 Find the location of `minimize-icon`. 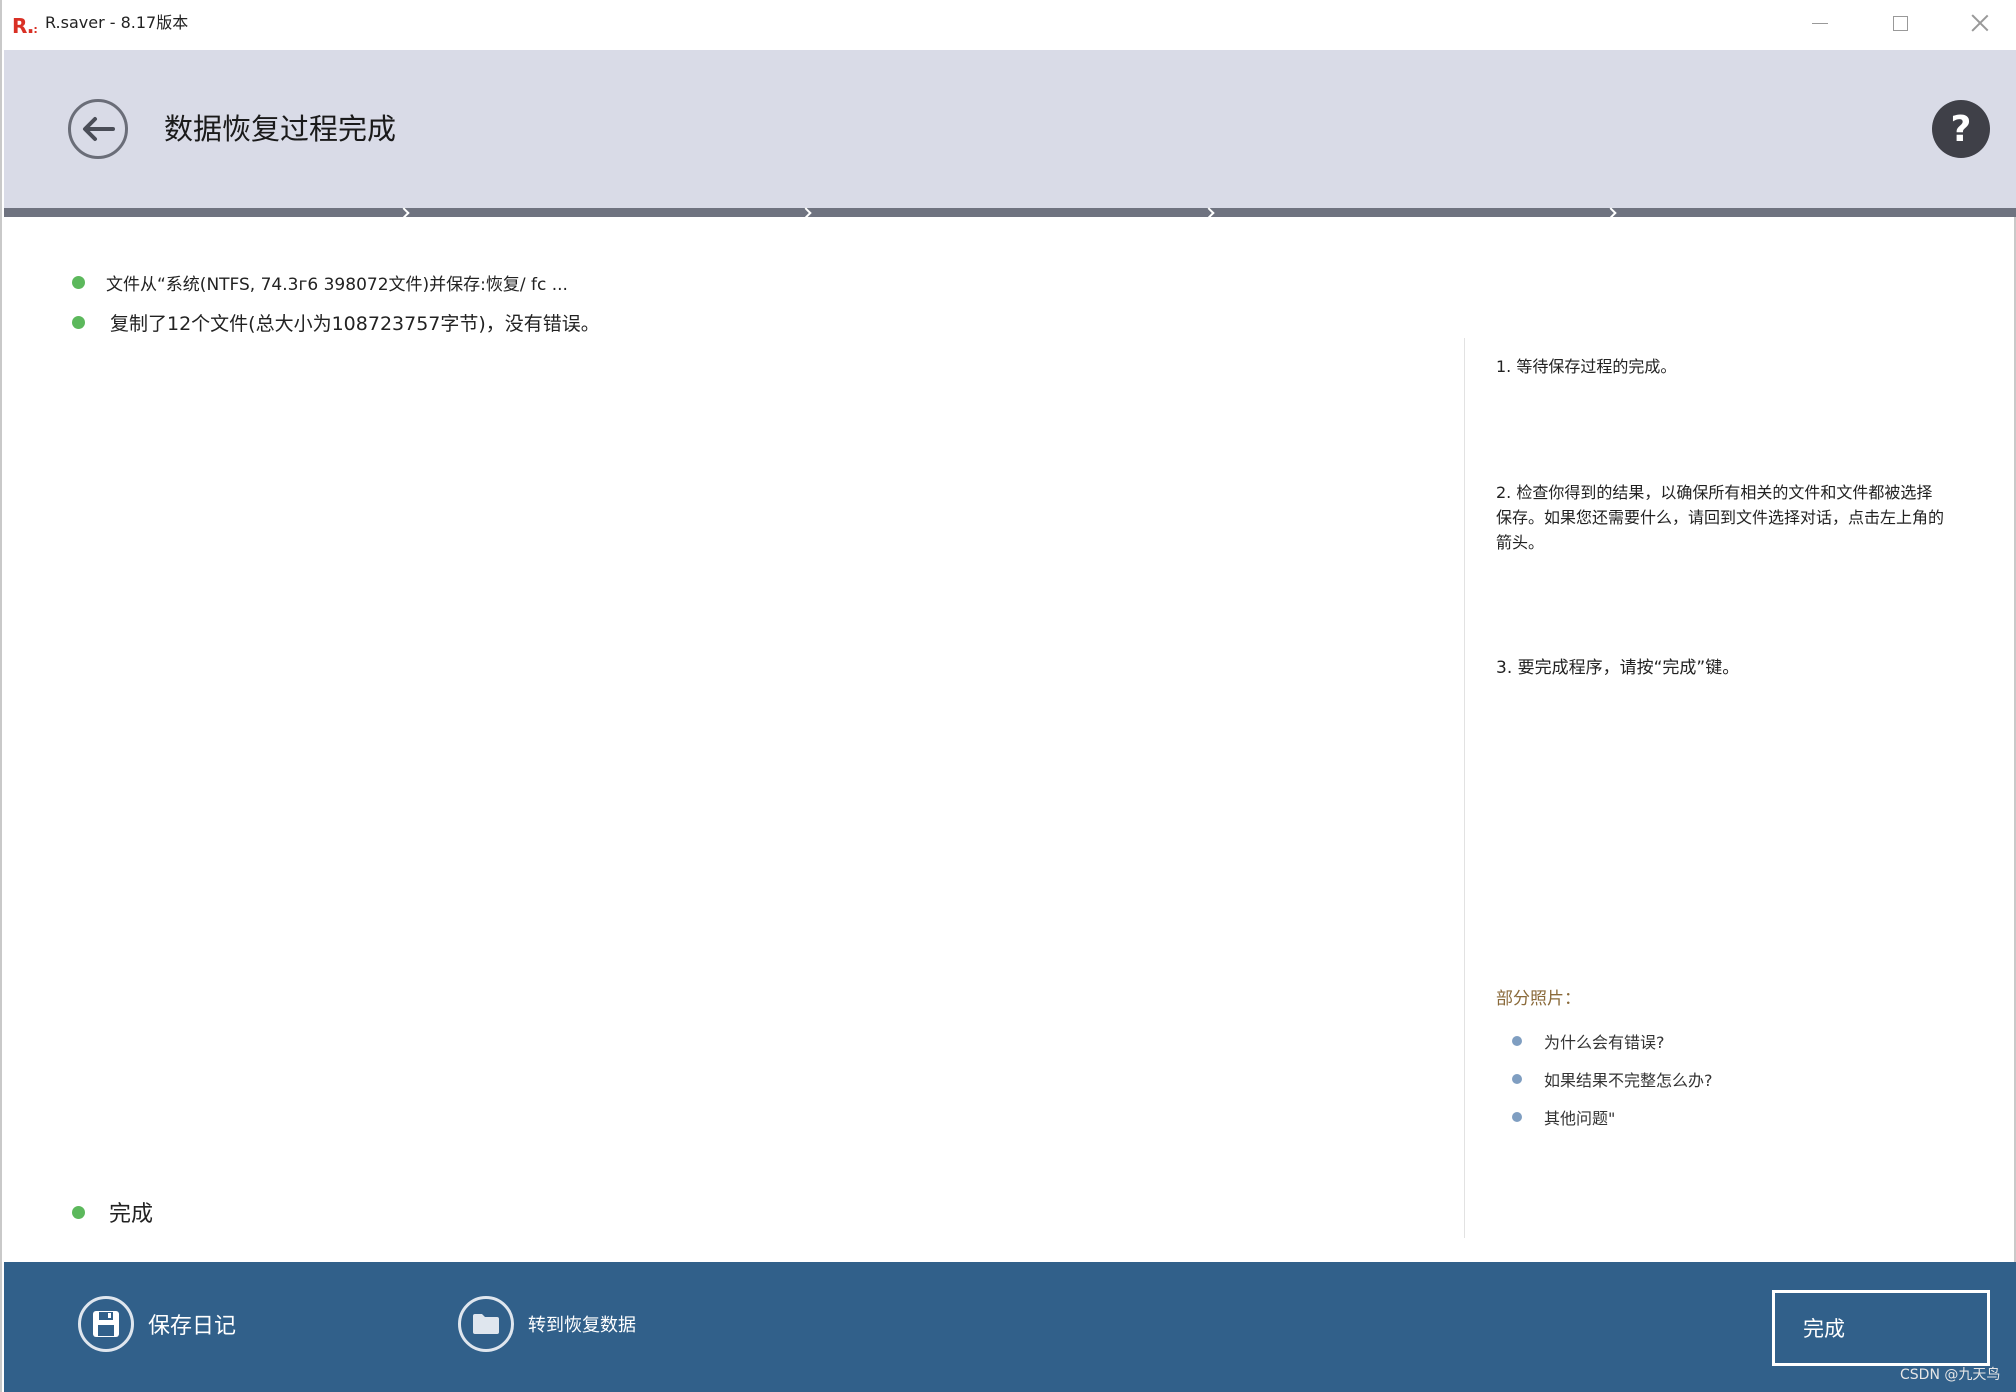

minimize-icon is located at coordinates (1820, 23).